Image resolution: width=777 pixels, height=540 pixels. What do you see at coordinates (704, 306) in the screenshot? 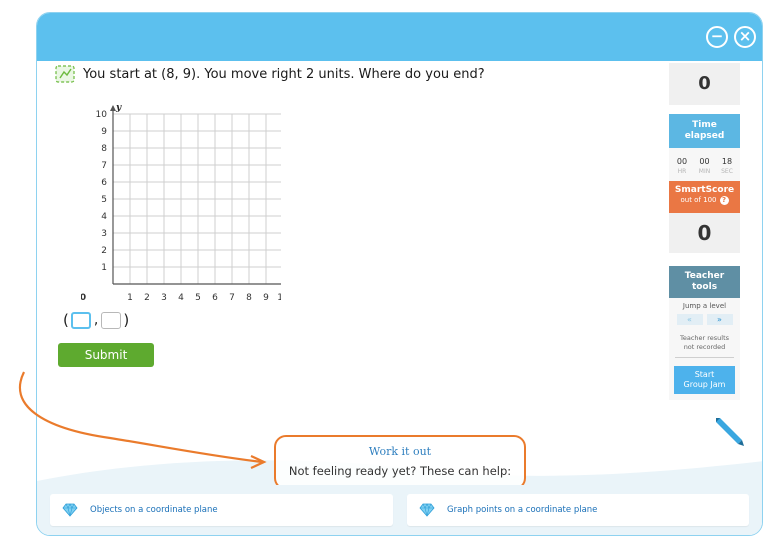
I see `jump-level-label: Jump a level` at bounding box center [704, 306].